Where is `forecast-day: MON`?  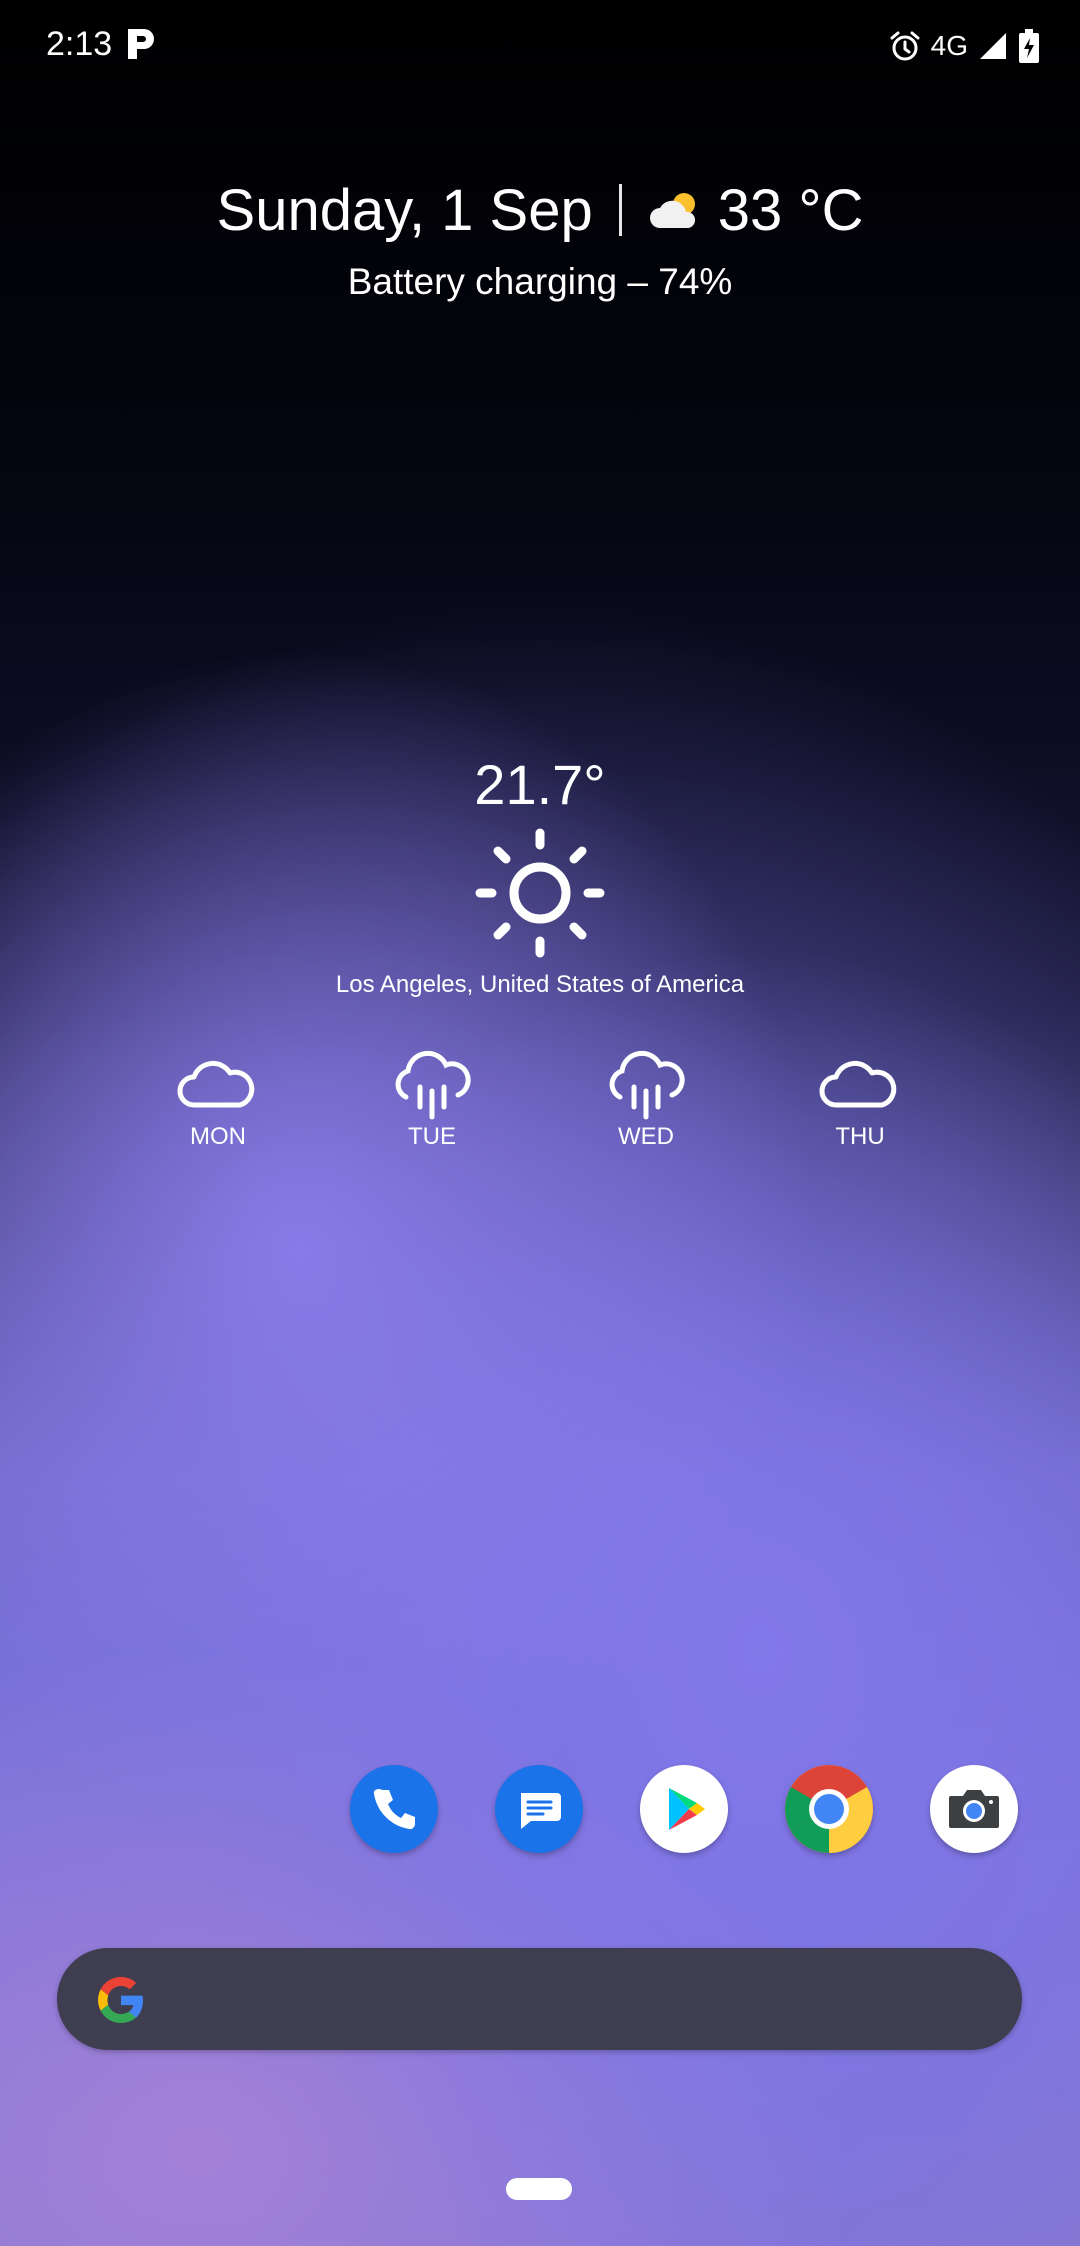
forecast-day: MON is located at coordinates (218, 1098).